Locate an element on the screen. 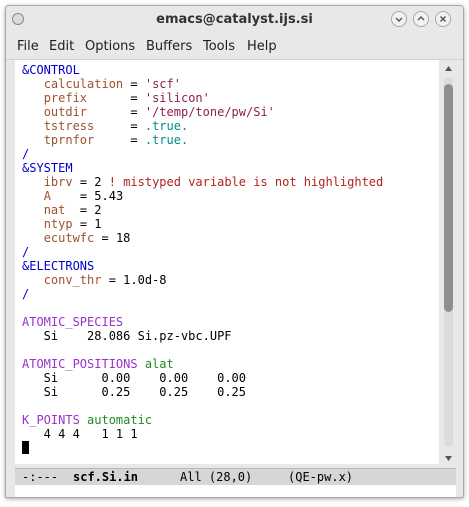  maximize-button is located at coordinates (421, 19).